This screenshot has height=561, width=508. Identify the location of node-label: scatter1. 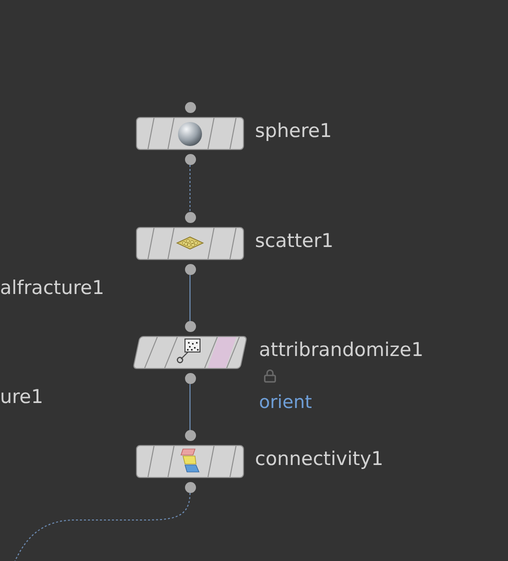
(294, 241).